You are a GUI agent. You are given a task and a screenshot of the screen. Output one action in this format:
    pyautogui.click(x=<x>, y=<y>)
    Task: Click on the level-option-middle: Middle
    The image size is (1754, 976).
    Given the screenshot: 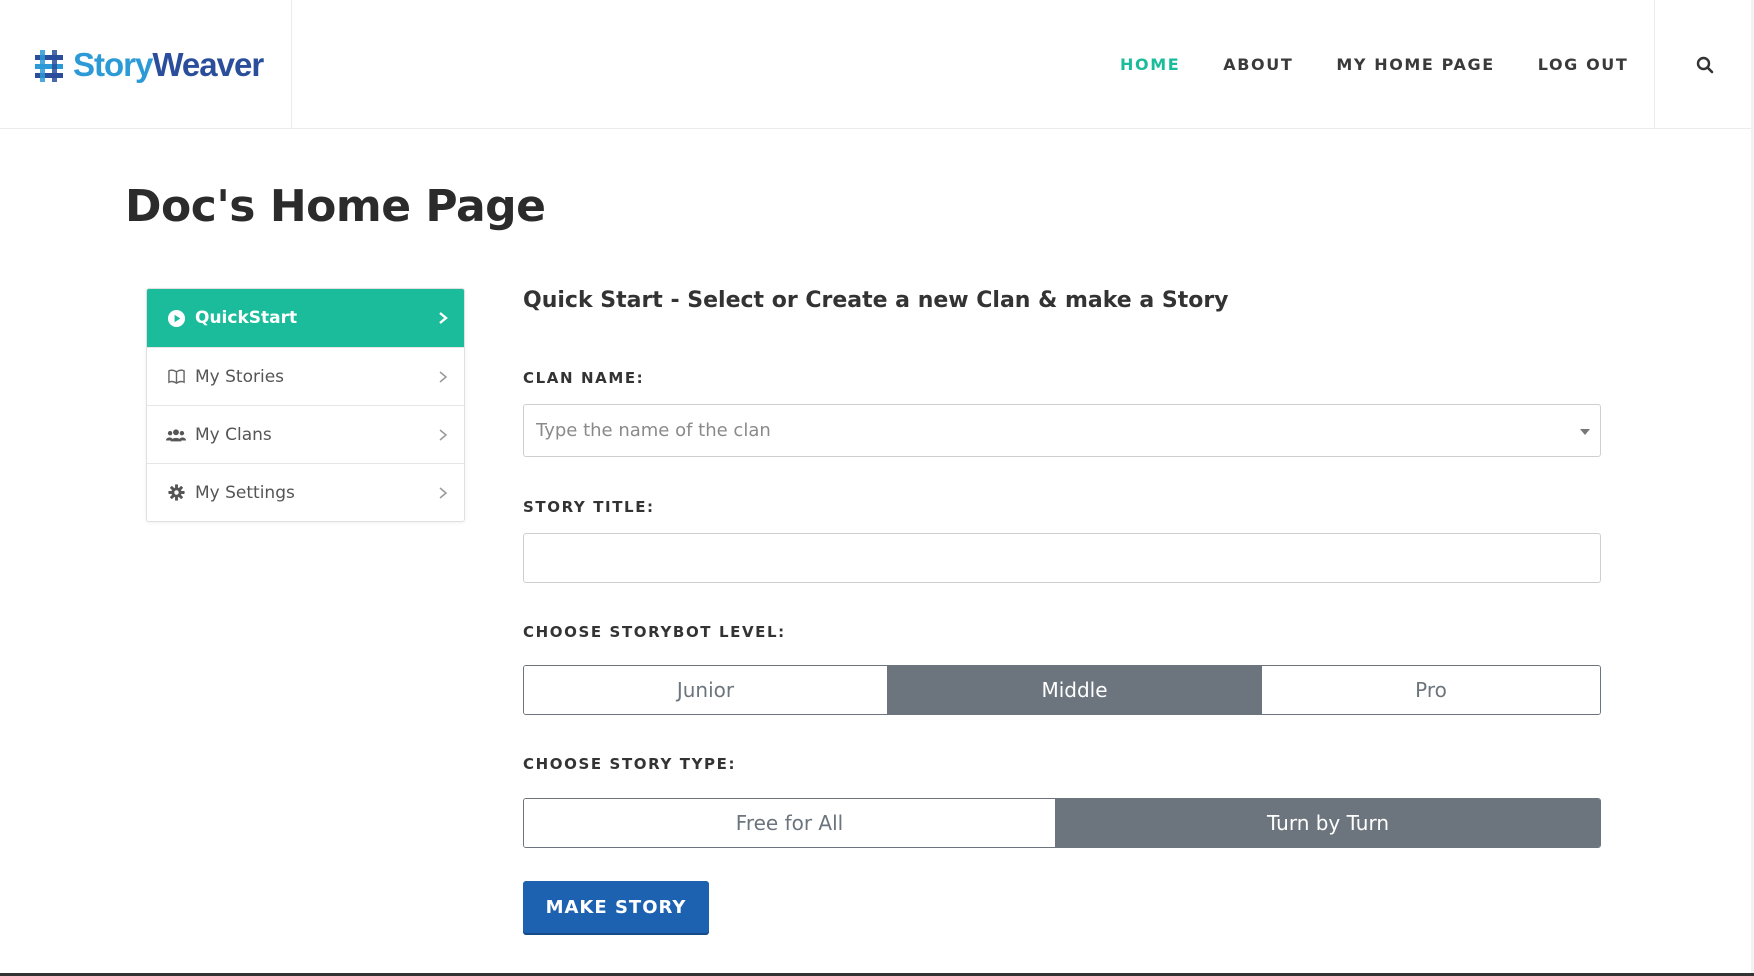 What is the action you would take?
    pyautogui.click(x=1074, y=690)
    